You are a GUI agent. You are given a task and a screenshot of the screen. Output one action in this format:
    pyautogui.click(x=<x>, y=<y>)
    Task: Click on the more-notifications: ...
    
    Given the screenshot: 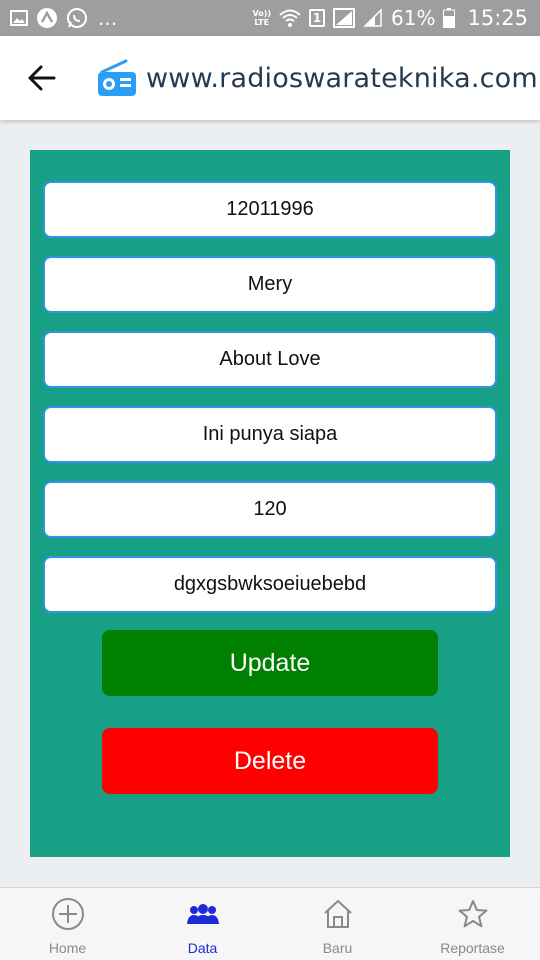 What is the action you would take?
    pyautogui.click(x=108, y=18)
    